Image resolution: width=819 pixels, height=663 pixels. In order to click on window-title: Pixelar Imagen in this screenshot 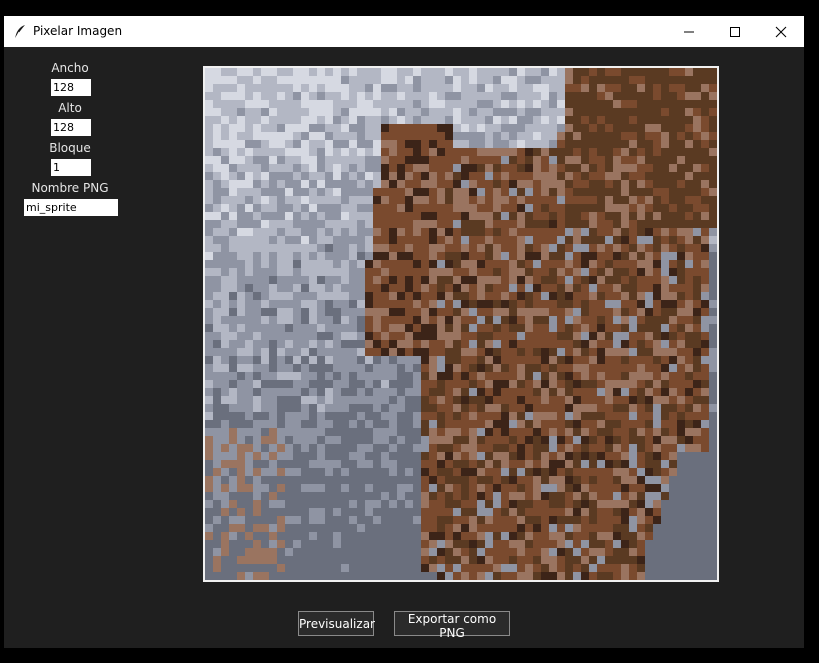, I will do `click(78, 31)`.